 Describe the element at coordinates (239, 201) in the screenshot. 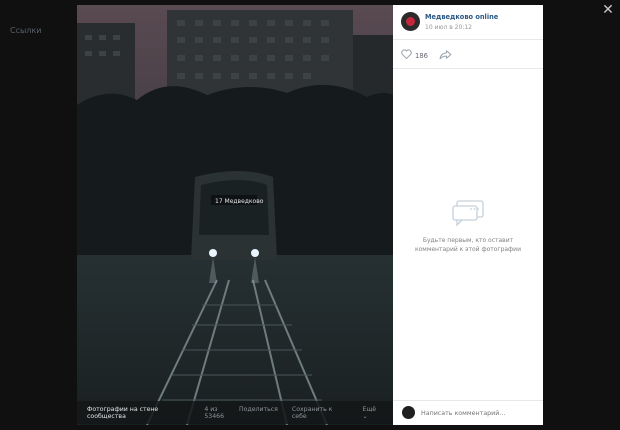

I see `tram-sign: 17 Медведково` at that location.